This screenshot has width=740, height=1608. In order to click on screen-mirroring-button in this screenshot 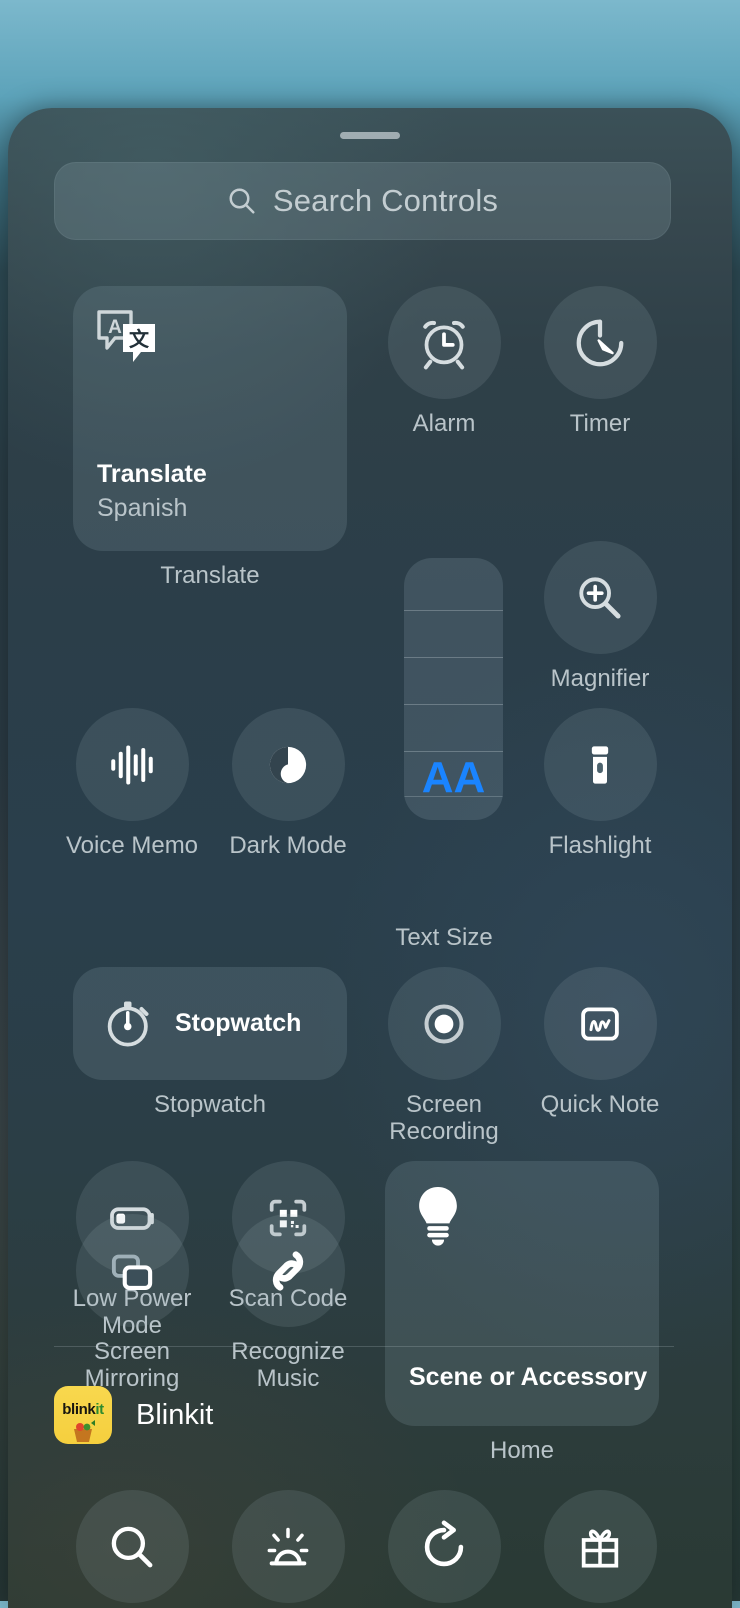, I will do `click(132, 1270)`.